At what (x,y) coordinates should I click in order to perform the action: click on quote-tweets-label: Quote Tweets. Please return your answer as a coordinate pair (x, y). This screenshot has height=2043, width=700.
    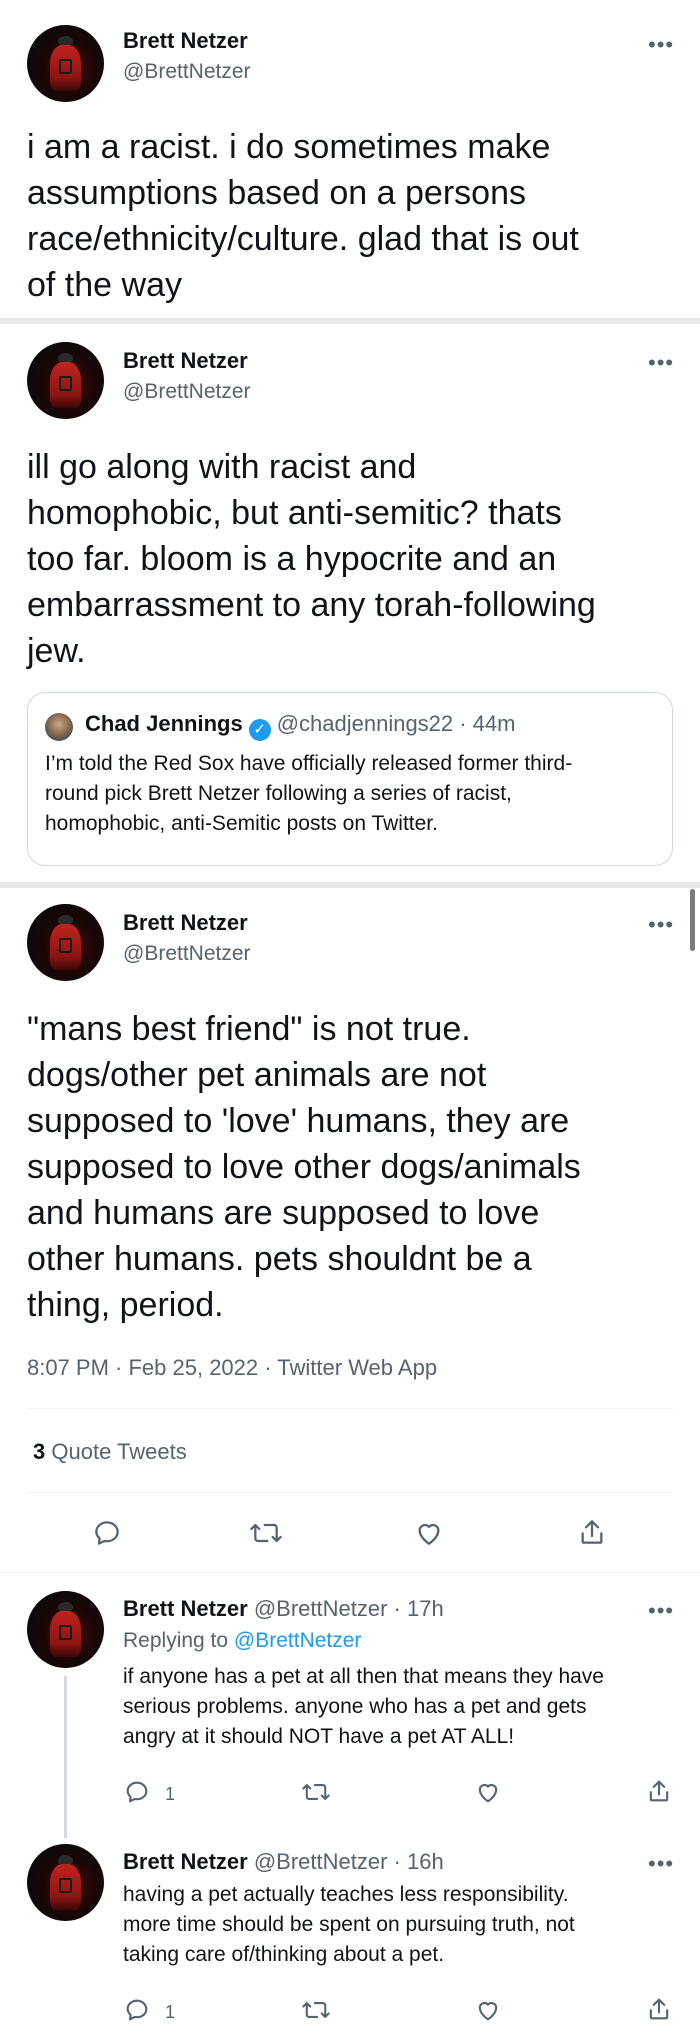
    Looking at the image, I should click on (119, 1451).